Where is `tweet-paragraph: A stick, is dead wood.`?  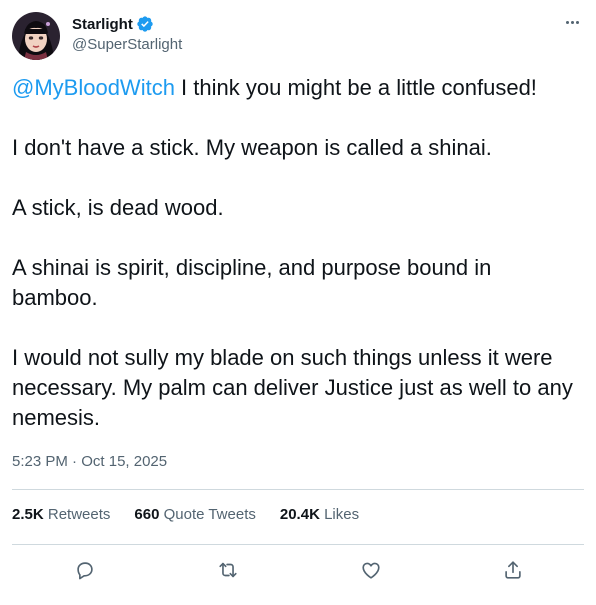 tweet-paragraph: A stick, is dead wood. is located at coordinates (118, 207).